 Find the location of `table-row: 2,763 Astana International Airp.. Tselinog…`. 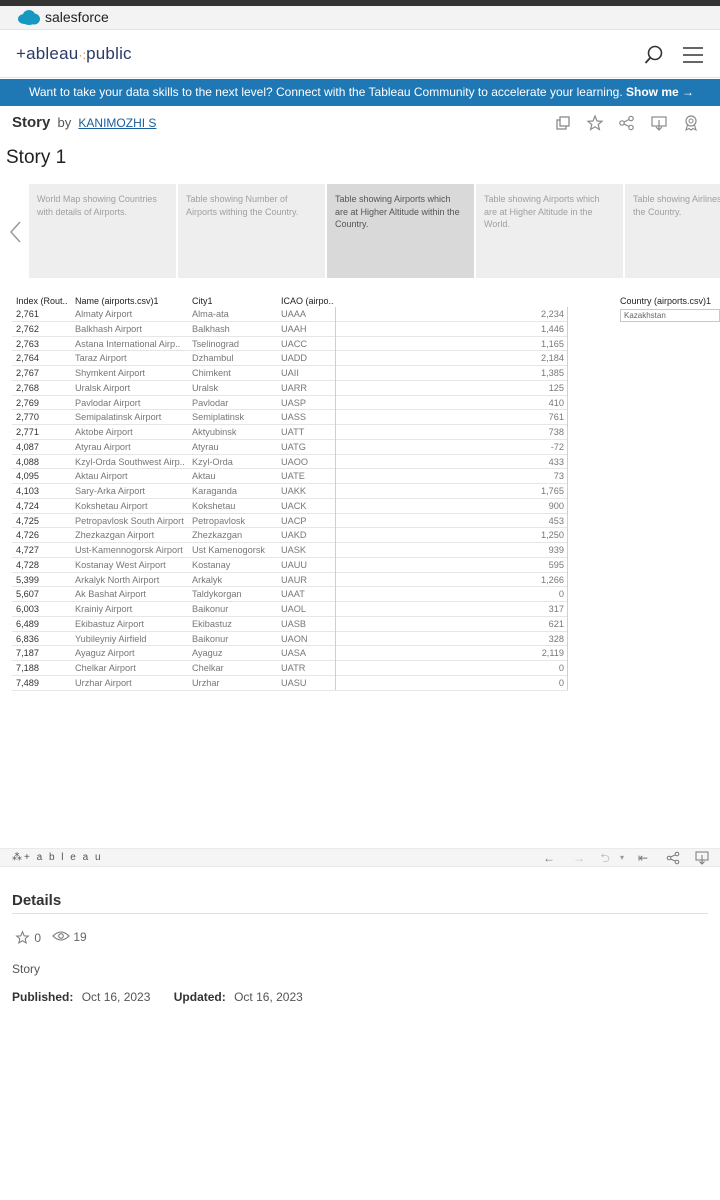

table-row: 2,763 Astana International Airp.. Tselinog… is located at coordinates (290, 344).